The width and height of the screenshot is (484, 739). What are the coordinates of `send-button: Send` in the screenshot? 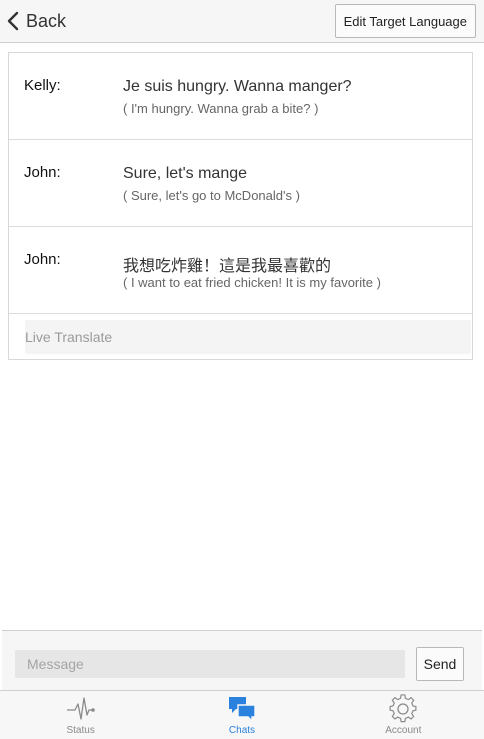 It's located at (440, 664).